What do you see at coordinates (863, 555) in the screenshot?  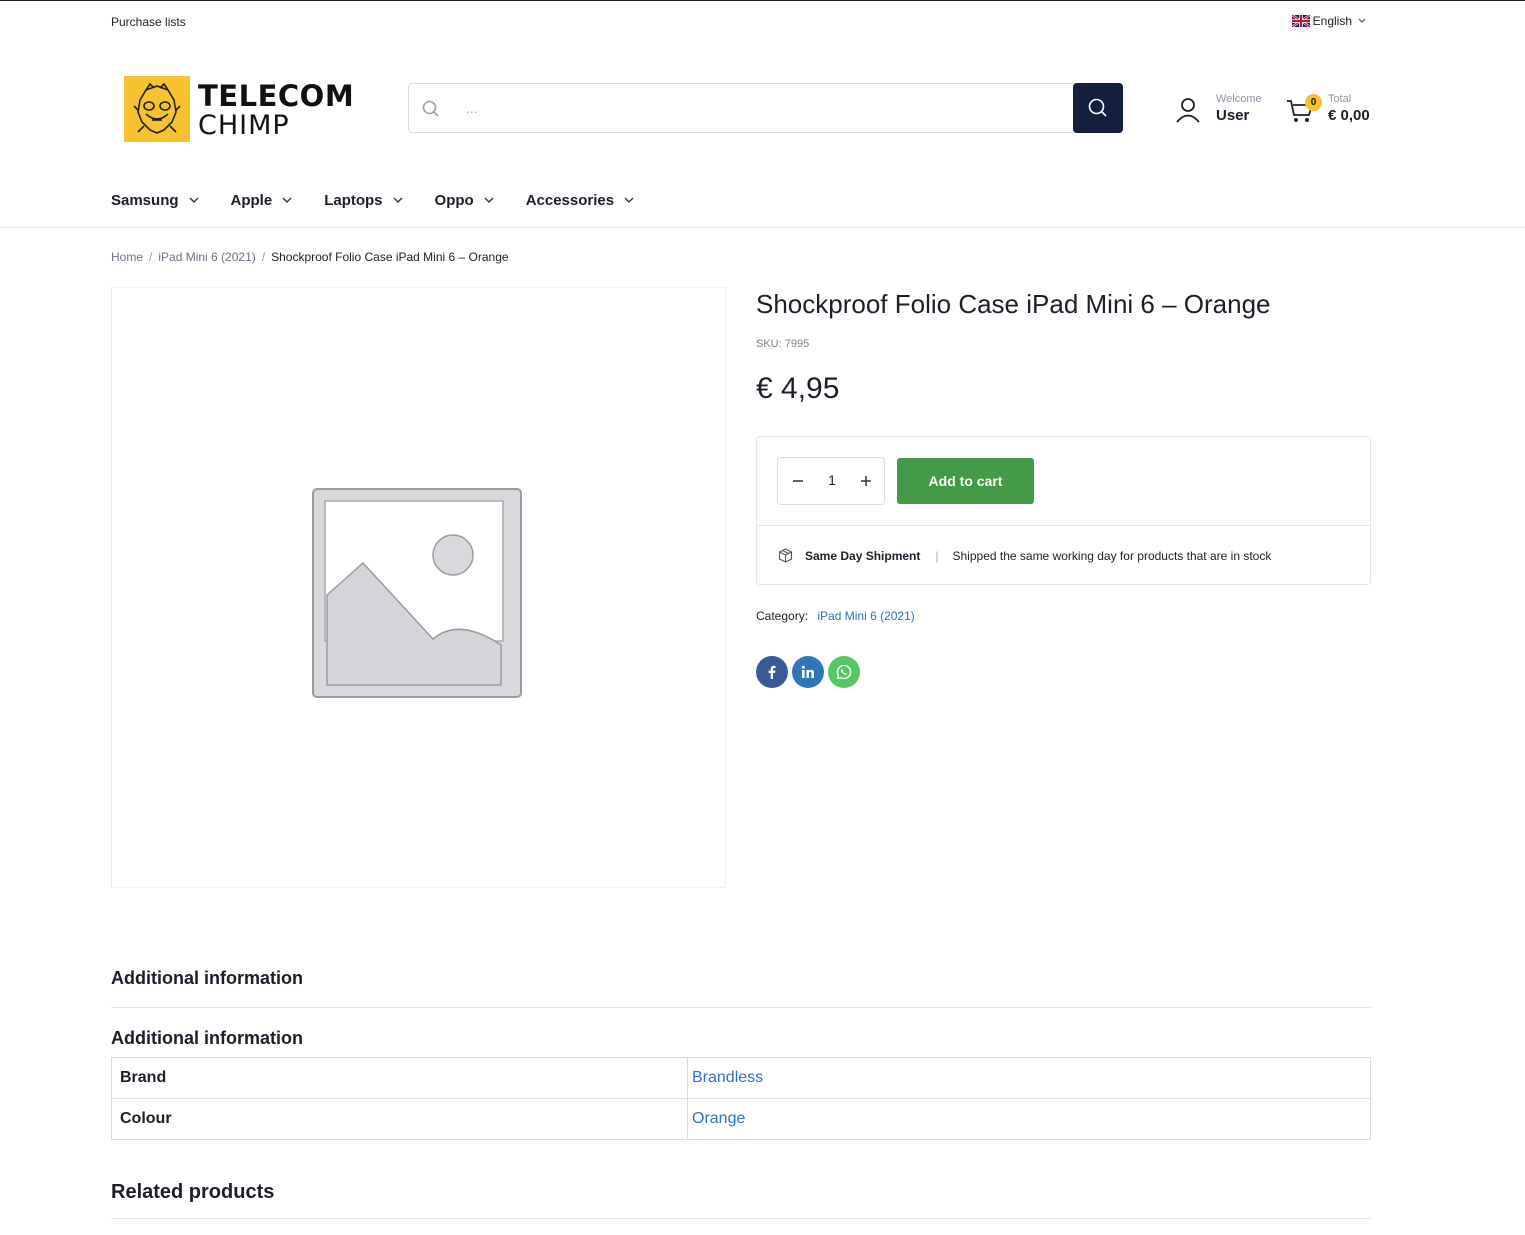 I see `shipment-title: Same Day Shipment` at bounding box center [863, 555].